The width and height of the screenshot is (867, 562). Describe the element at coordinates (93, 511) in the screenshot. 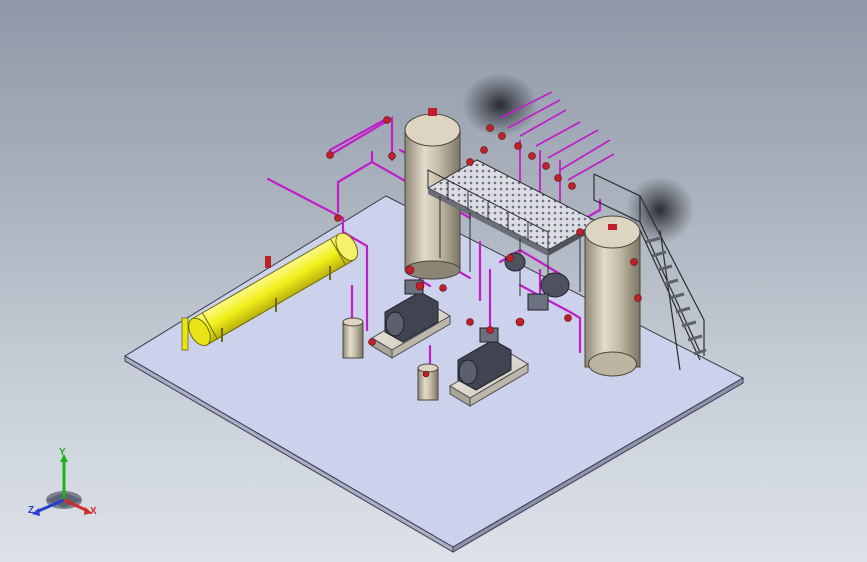

I see `x-axis-label: X` at that location.